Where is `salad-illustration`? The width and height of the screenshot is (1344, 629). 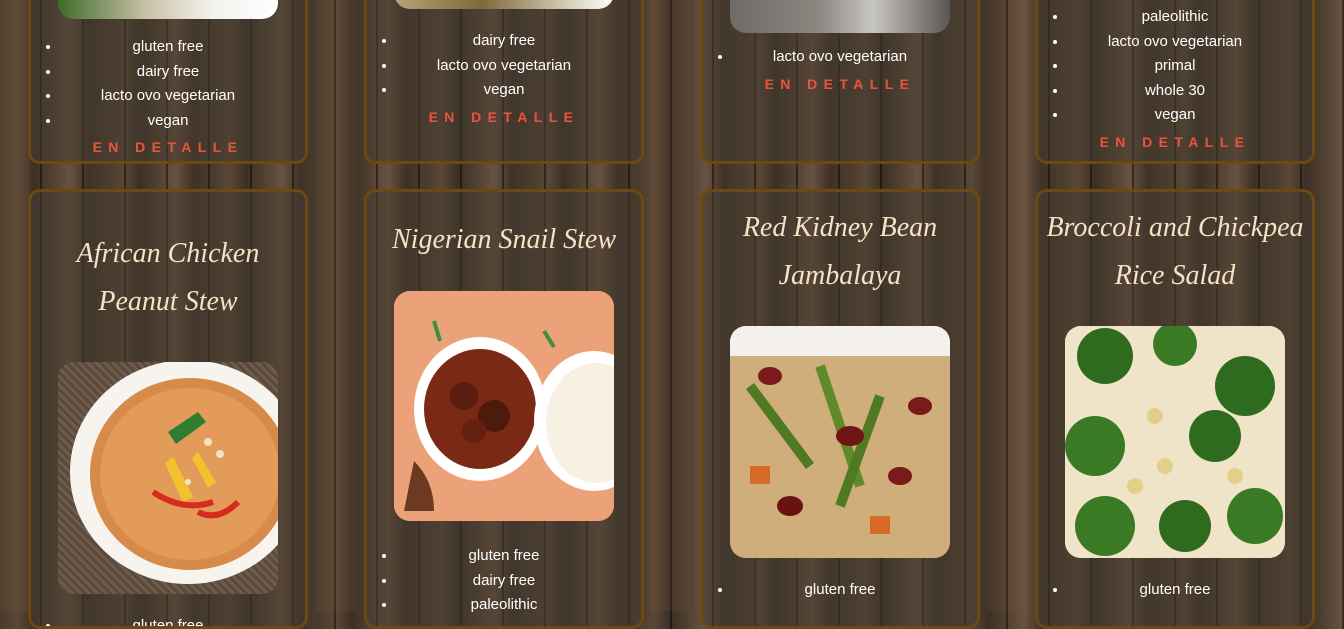
salad-illustration is located at coordinates (1175, 442).